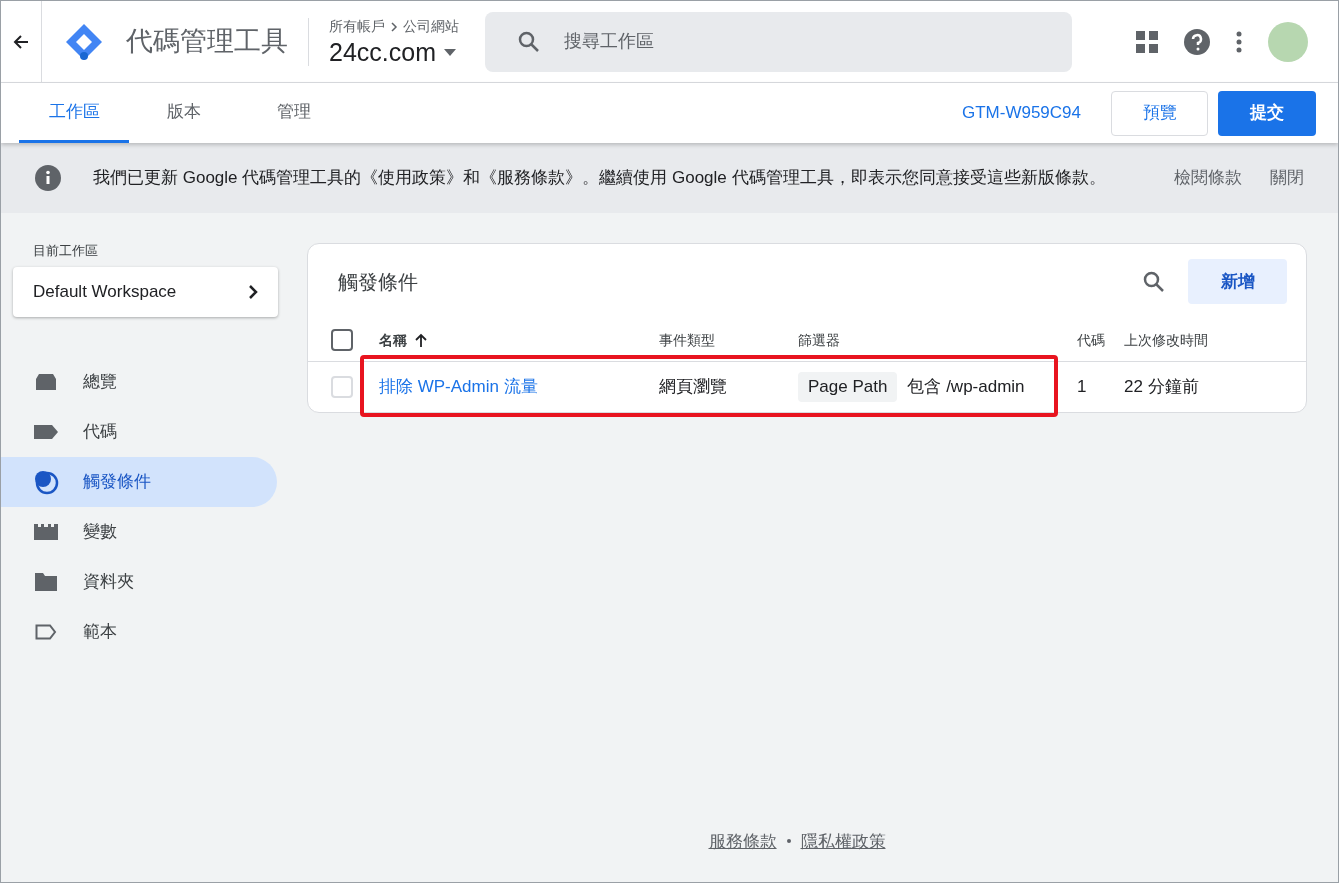  Describe the element at coordinates (46, 381) in the screenshot. I see `tray-icon` at that location.